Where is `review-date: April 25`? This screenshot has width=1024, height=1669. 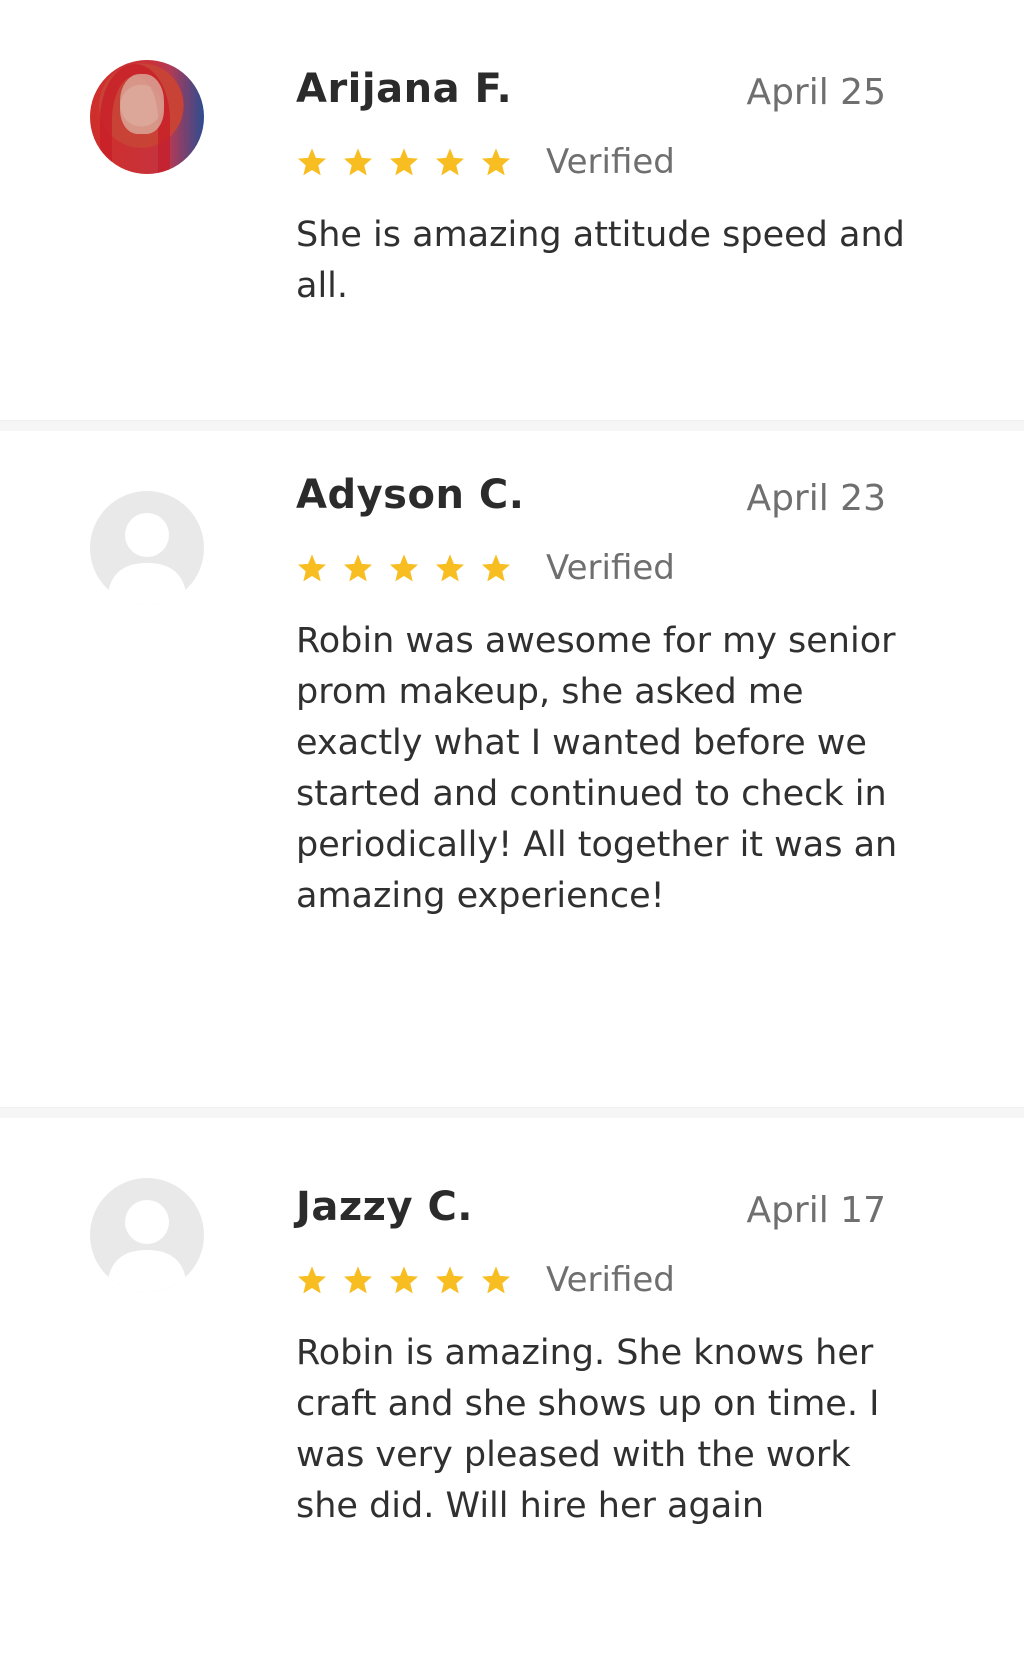
review-date: April 25 is located at coordinates (816, 92).